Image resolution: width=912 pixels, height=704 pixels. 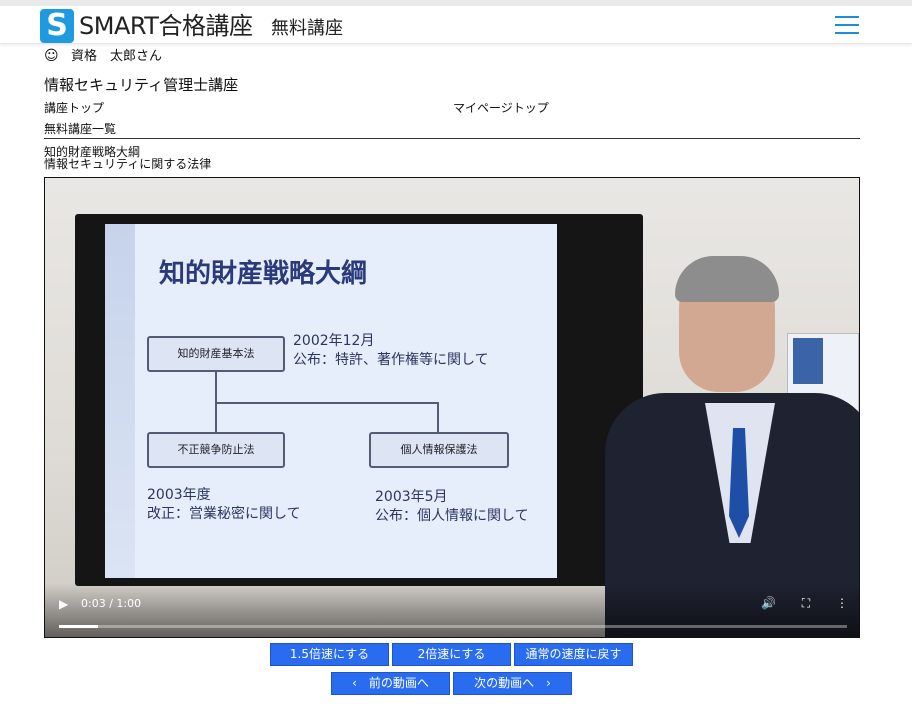 I want to click on video-controls: ▶ 0:03 / 1:00 🔊 ⛶ ⋮, so click(x=452, y=610).